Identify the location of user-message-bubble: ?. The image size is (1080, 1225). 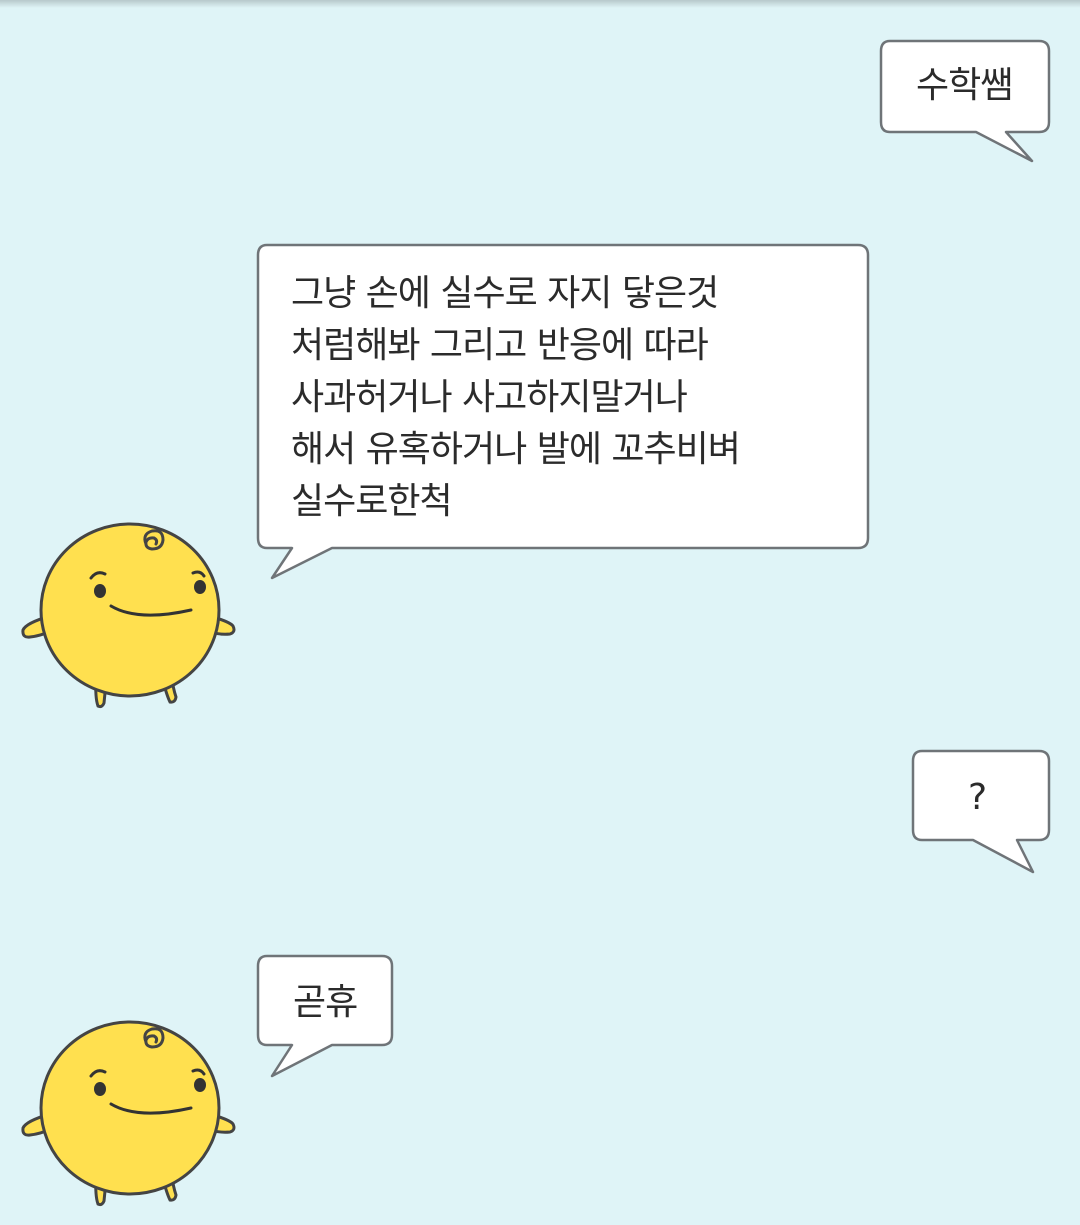
(981, 812).